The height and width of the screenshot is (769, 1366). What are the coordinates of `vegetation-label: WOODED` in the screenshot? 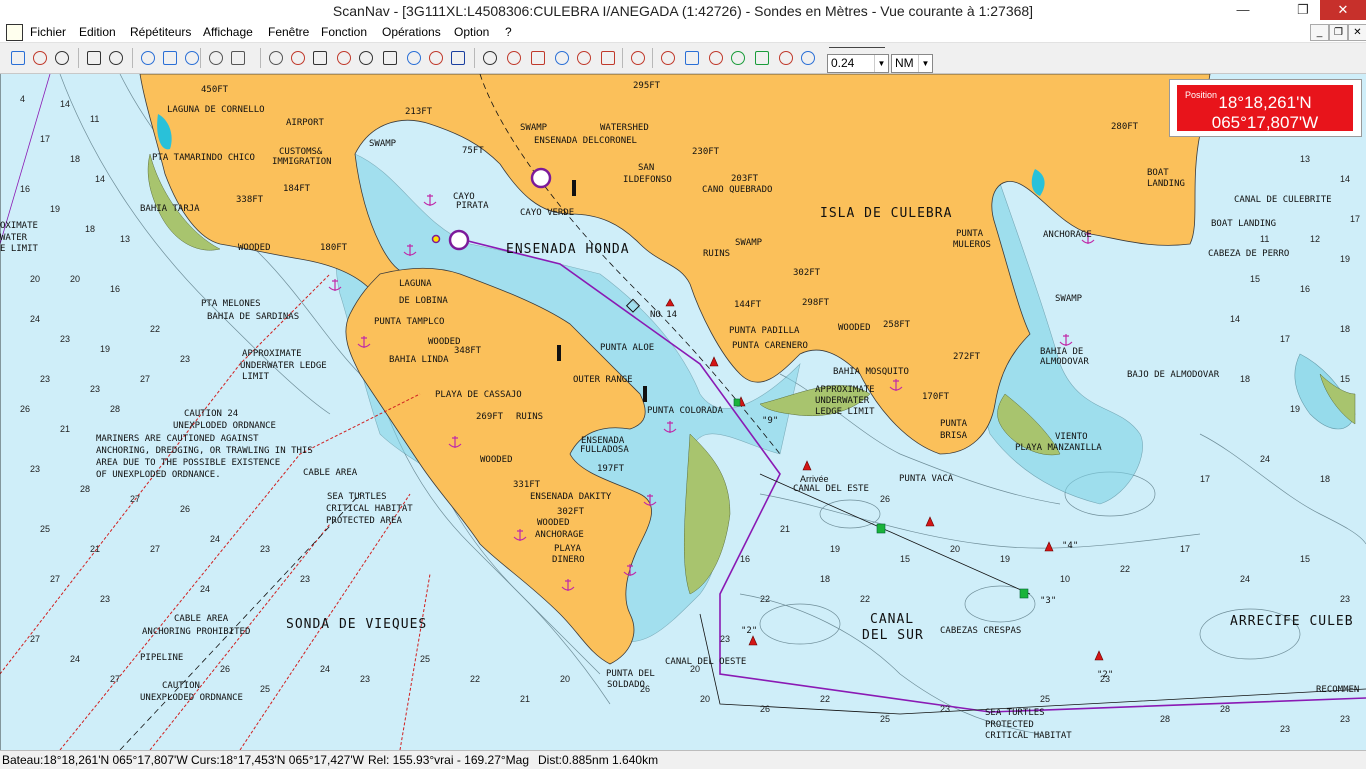 It's located at (254, 248).